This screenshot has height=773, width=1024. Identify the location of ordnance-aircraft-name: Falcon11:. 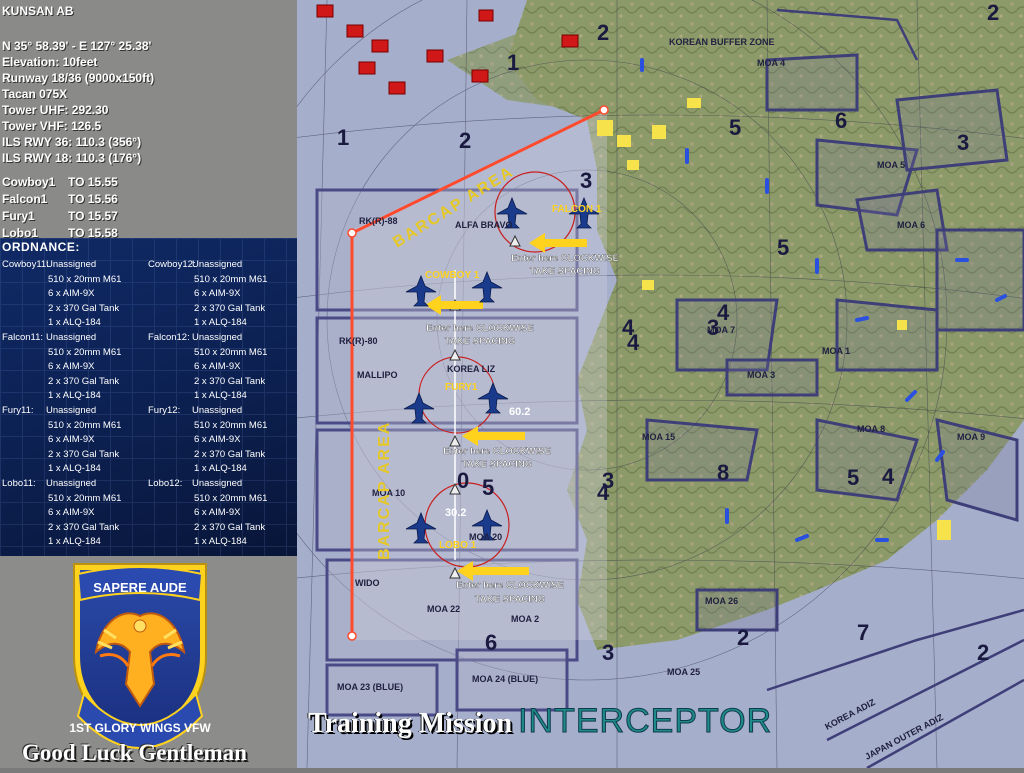
(23, 337).